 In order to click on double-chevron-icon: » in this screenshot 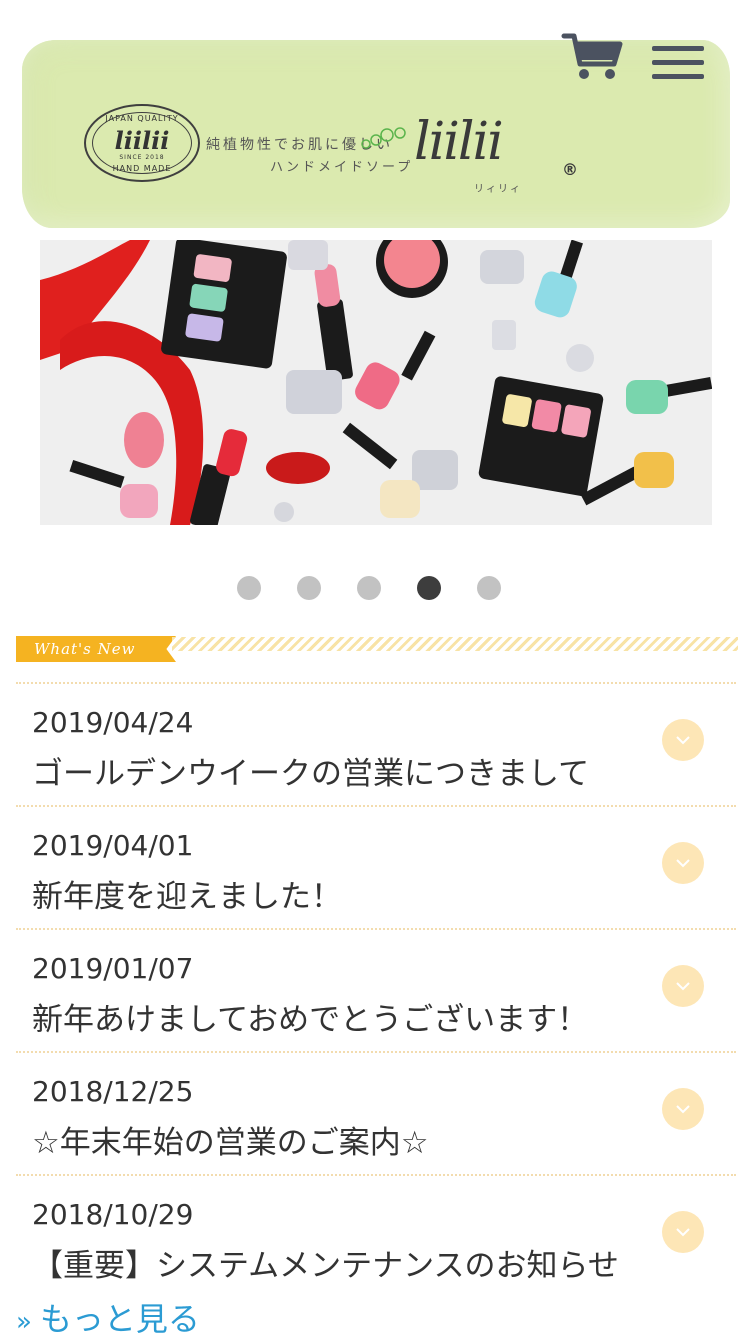, I will do `click(24, 1322)`.